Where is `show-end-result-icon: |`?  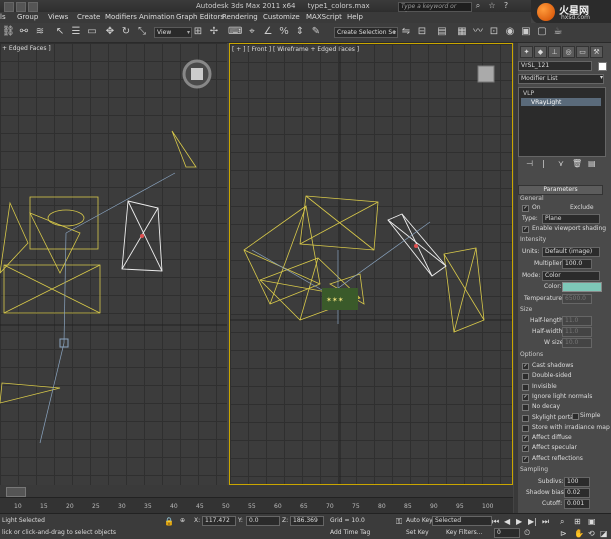
show-end-result-icon: | is located at coordinates (543, 163).